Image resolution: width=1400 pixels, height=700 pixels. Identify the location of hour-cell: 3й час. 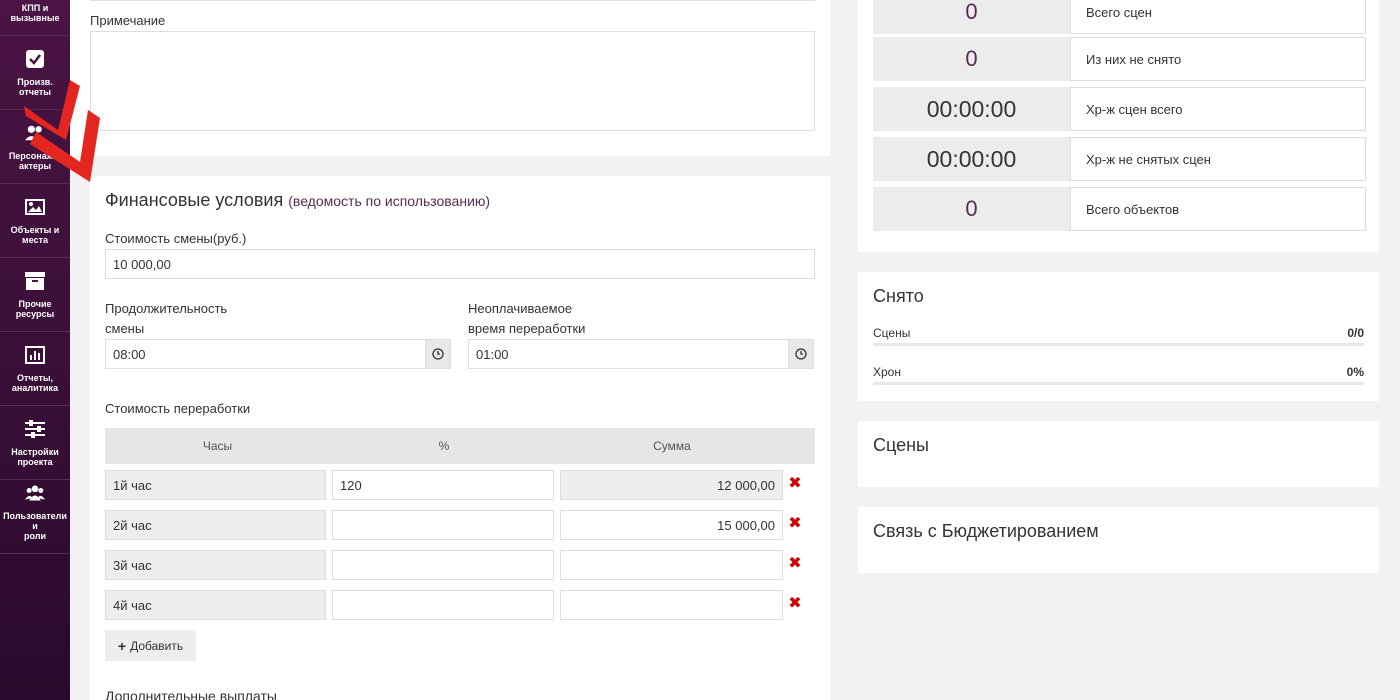
(215, 565).